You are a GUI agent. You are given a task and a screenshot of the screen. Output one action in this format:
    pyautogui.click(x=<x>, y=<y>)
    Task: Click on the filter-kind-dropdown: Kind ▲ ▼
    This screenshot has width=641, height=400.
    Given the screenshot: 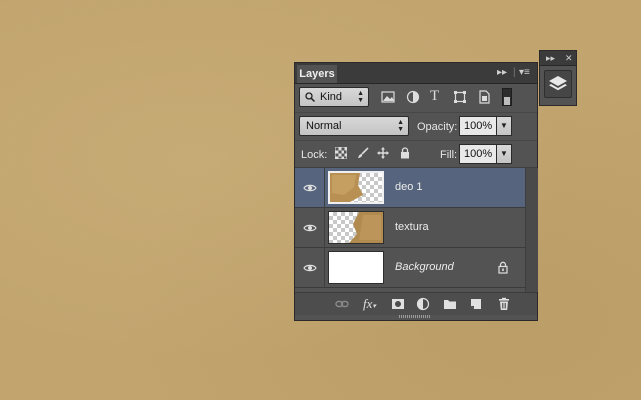 What is the action you would take?
    pyautogui.click(x=334, y=97)
    